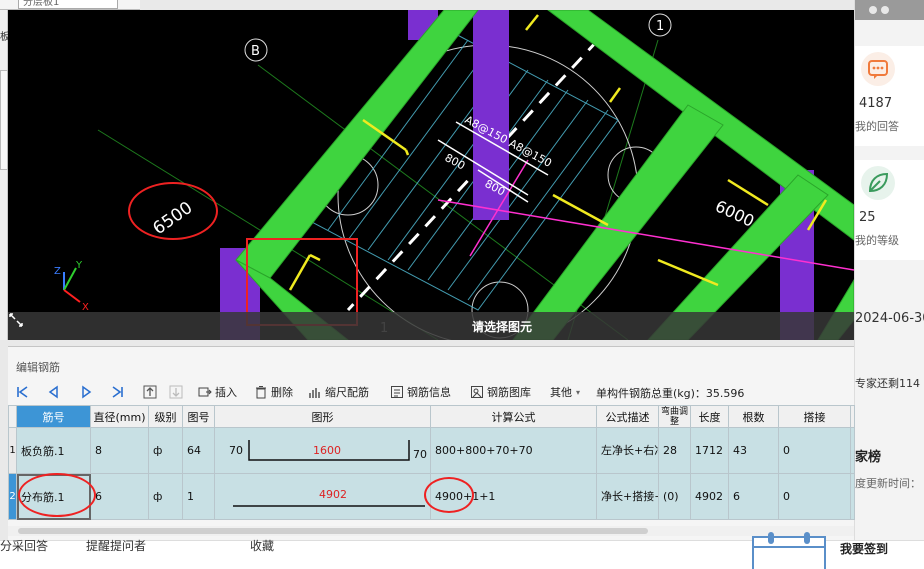 The height and width of the screenshot is (569, 924). Describe the element at coordinates (674, 450) in the screenshot. I see `cell-bend-adjust: 28` at that location.